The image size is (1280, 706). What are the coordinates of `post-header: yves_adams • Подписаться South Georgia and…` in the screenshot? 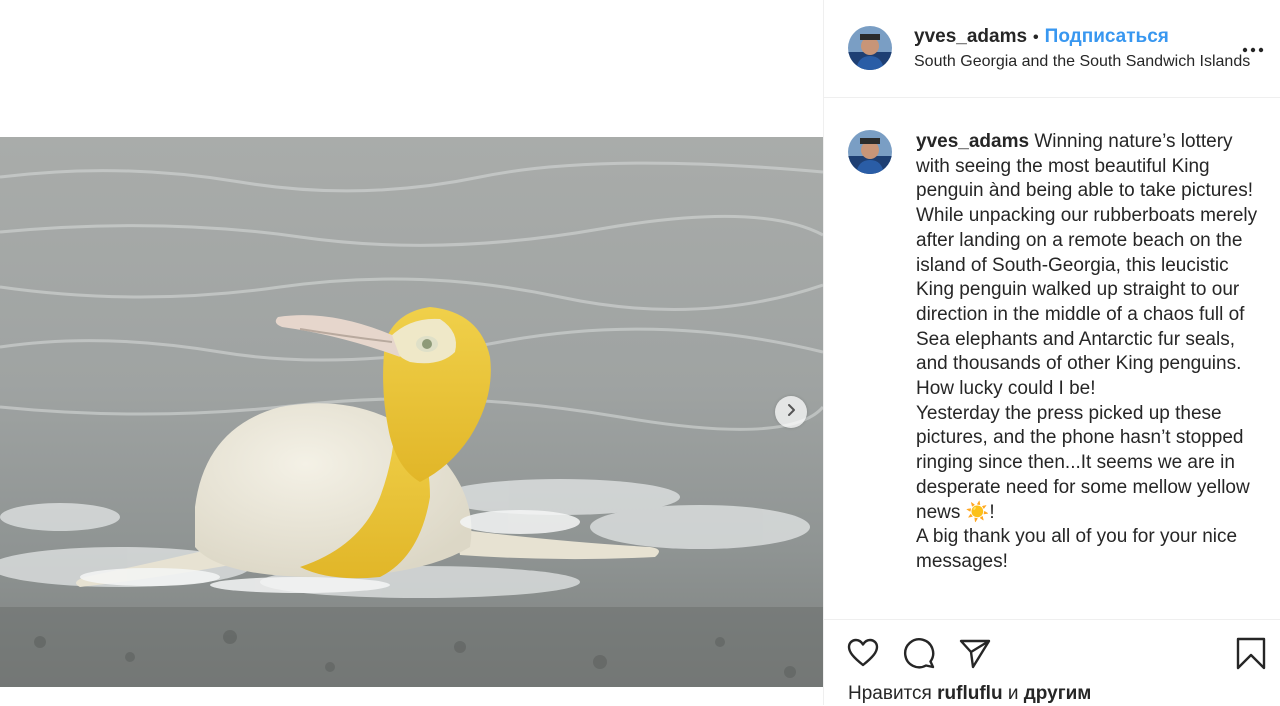 It's located at (1052, 49).